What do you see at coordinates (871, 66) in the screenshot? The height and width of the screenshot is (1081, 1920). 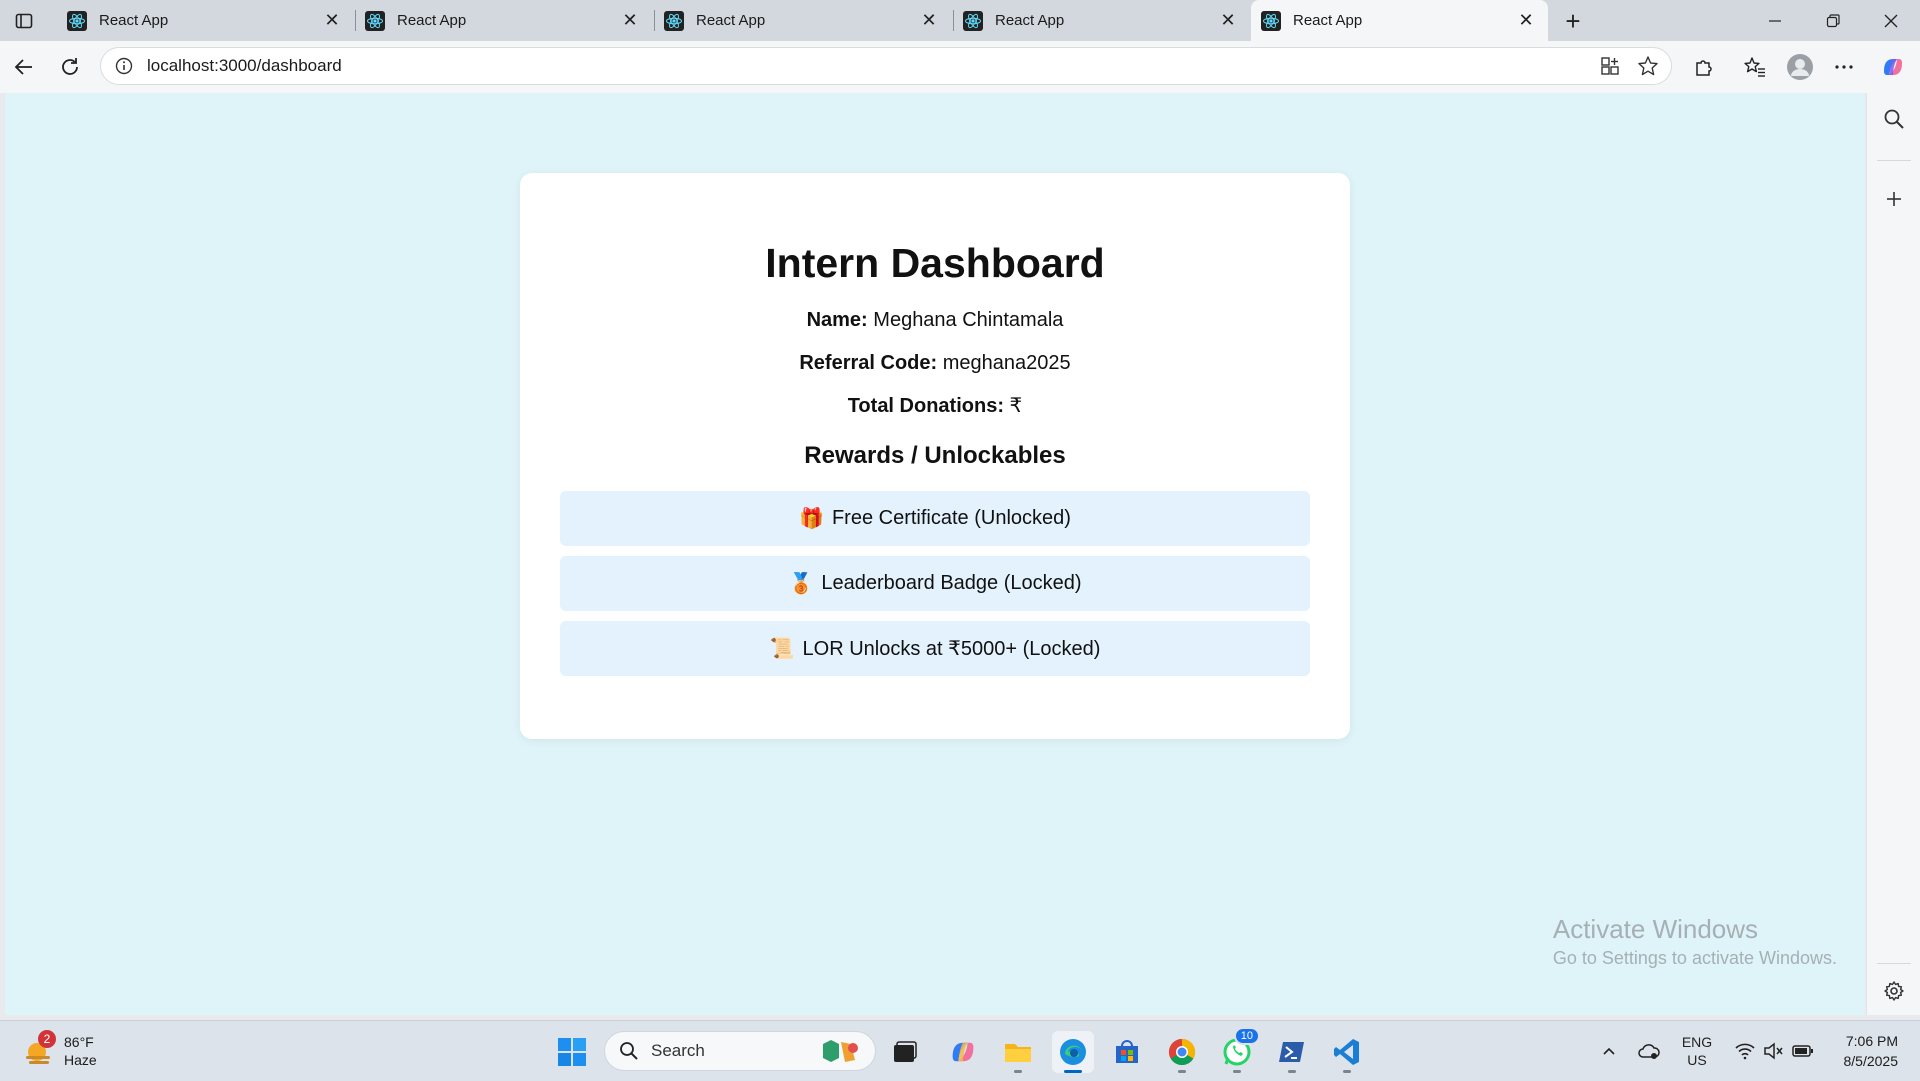 I see `url-text: localhost:3000/dashboard` at bounding box center [871, 66].